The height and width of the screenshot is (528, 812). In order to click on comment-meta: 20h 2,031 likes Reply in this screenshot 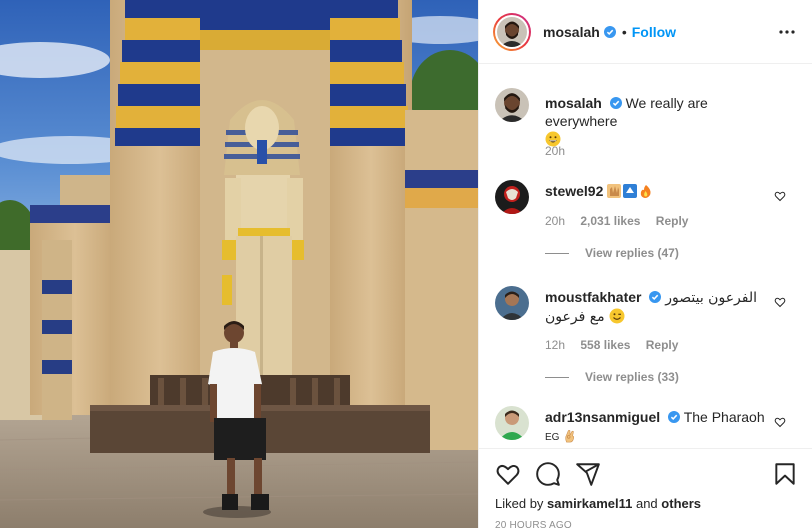, I will do `click(622, 221)`.